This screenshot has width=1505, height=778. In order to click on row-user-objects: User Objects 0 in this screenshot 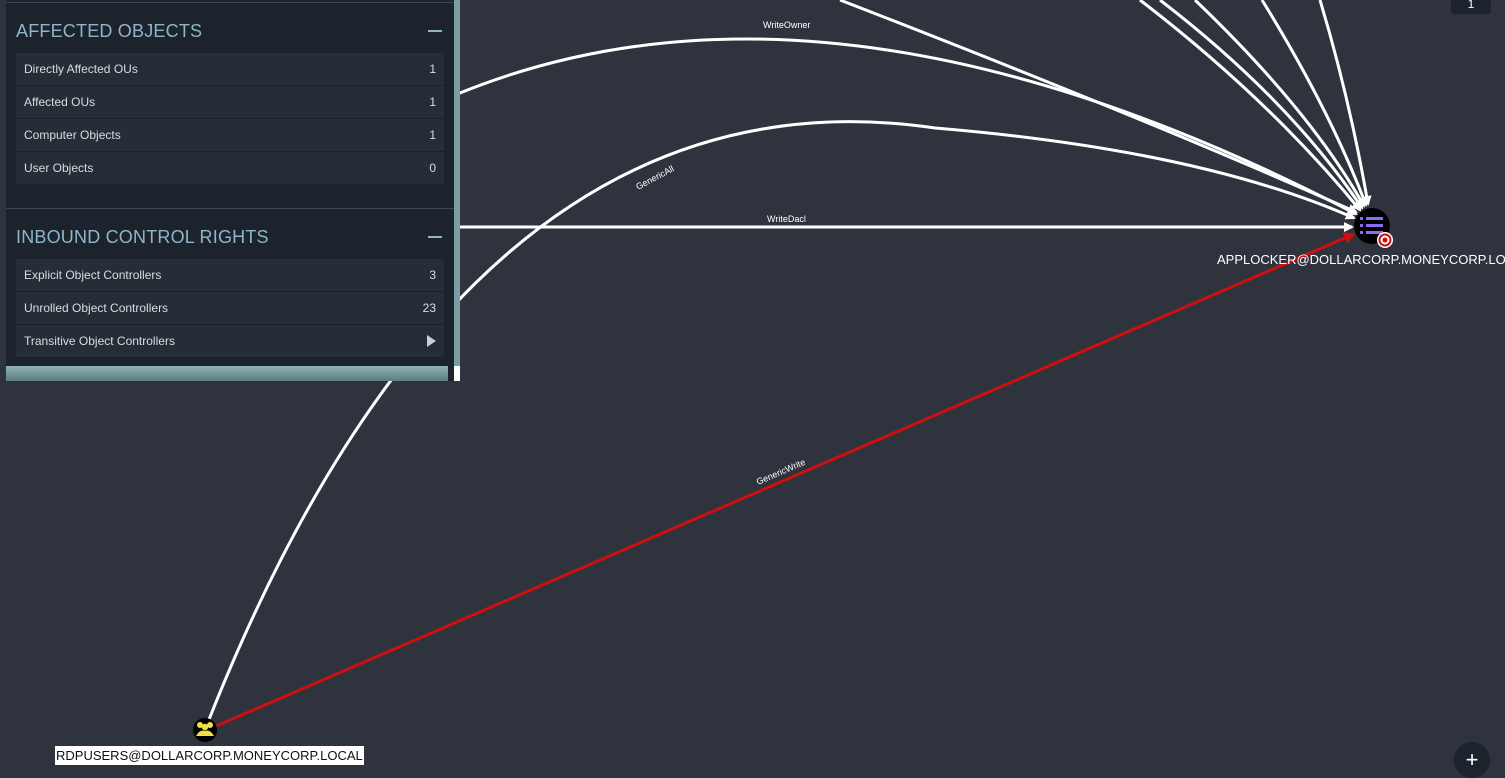, I will do `click(230, 168)`.